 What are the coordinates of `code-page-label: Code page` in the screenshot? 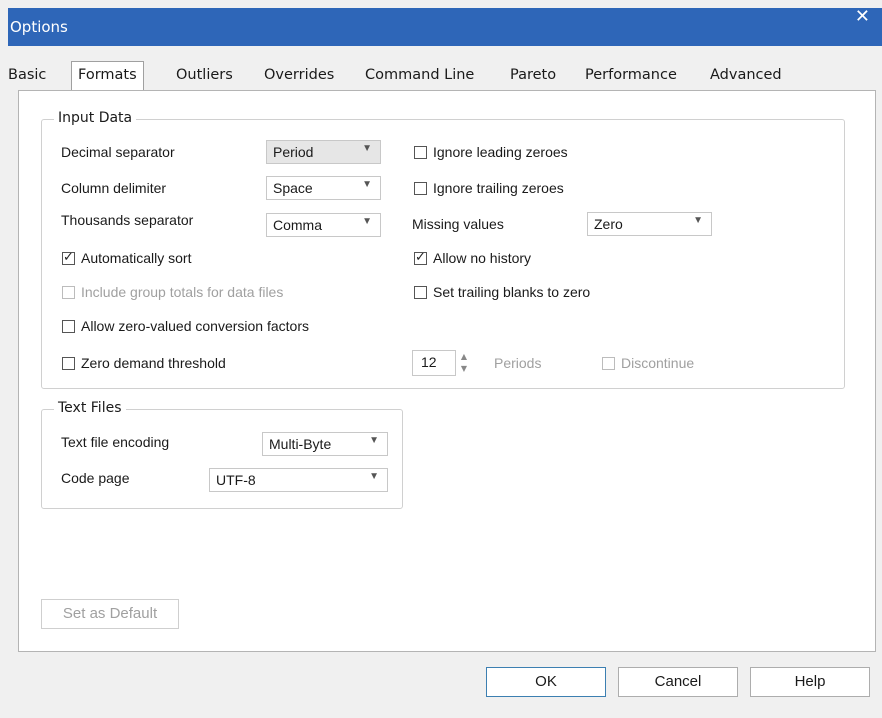 It's located at (95, 478).